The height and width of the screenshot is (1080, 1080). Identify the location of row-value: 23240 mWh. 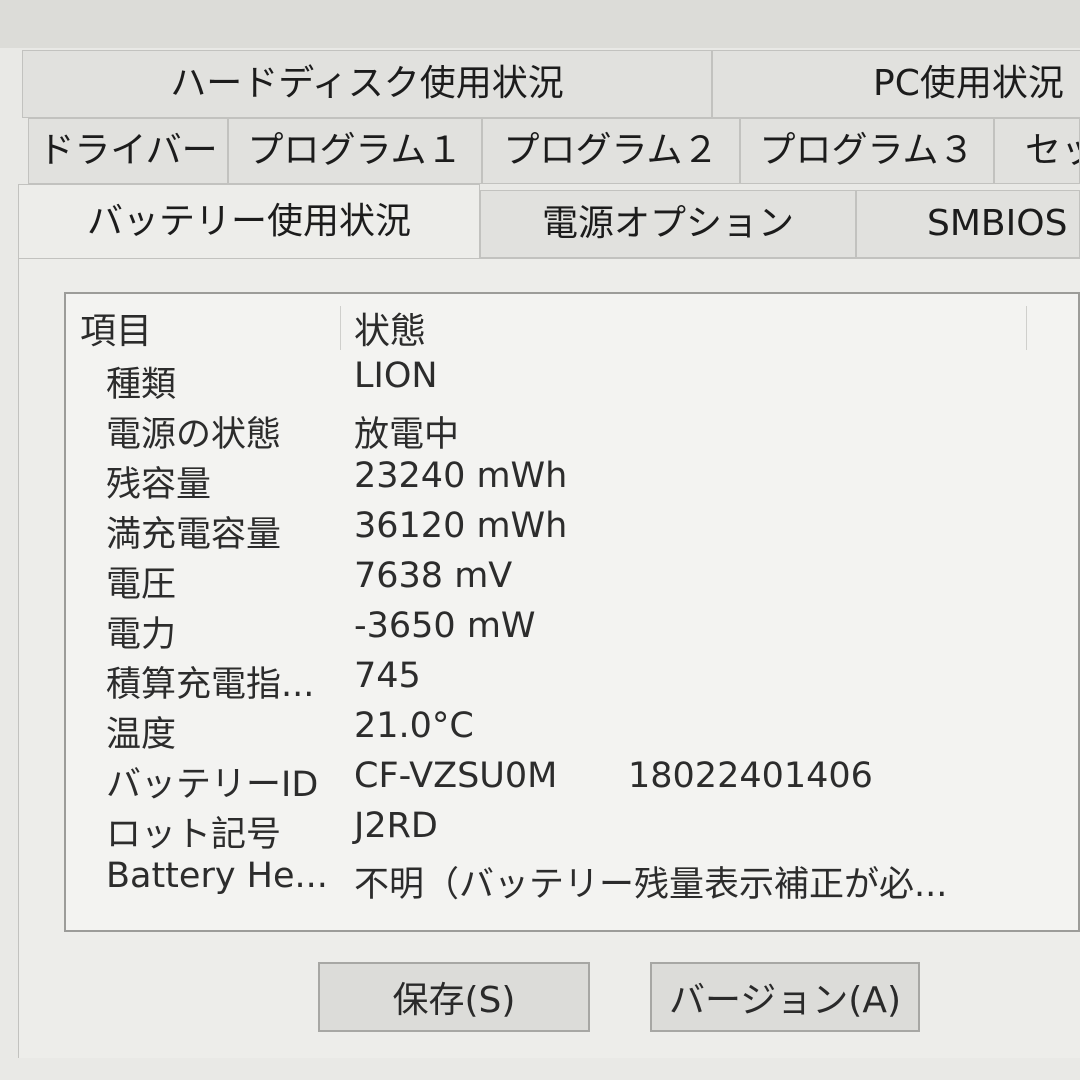
(461, 476).